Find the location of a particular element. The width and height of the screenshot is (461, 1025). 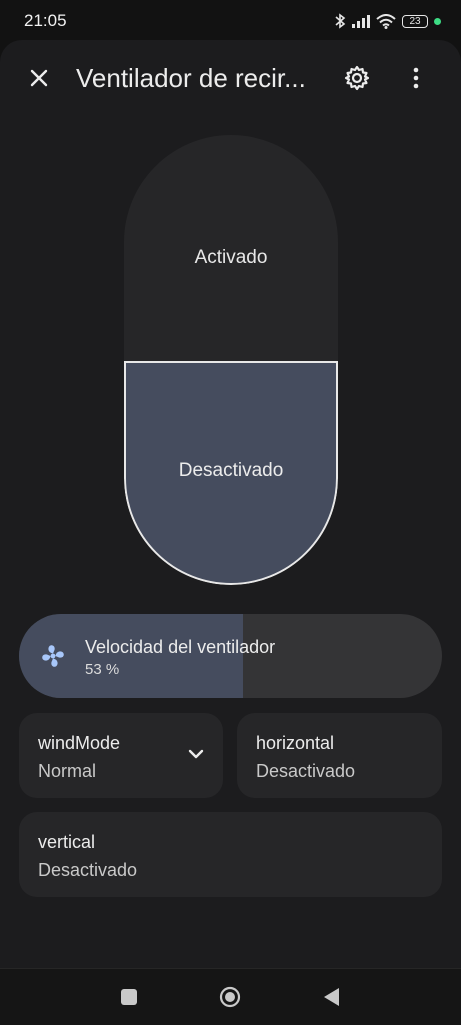

vertical-value: Desactivado is located at coordinates (88, 870).